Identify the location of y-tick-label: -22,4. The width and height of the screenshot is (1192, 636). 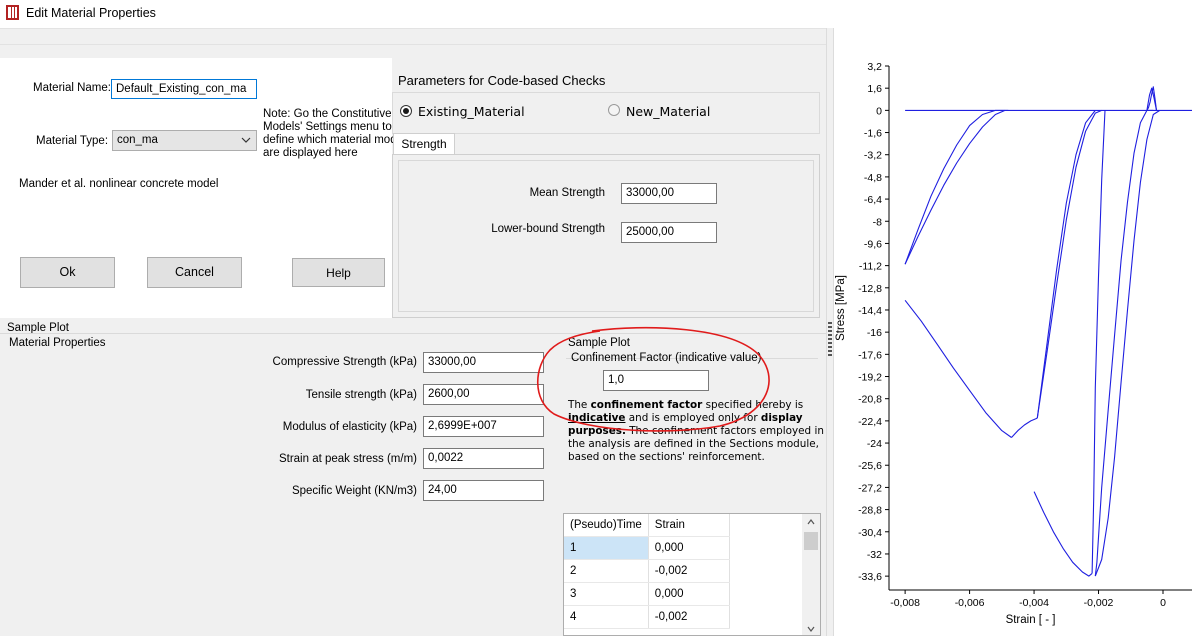
(870, 422).